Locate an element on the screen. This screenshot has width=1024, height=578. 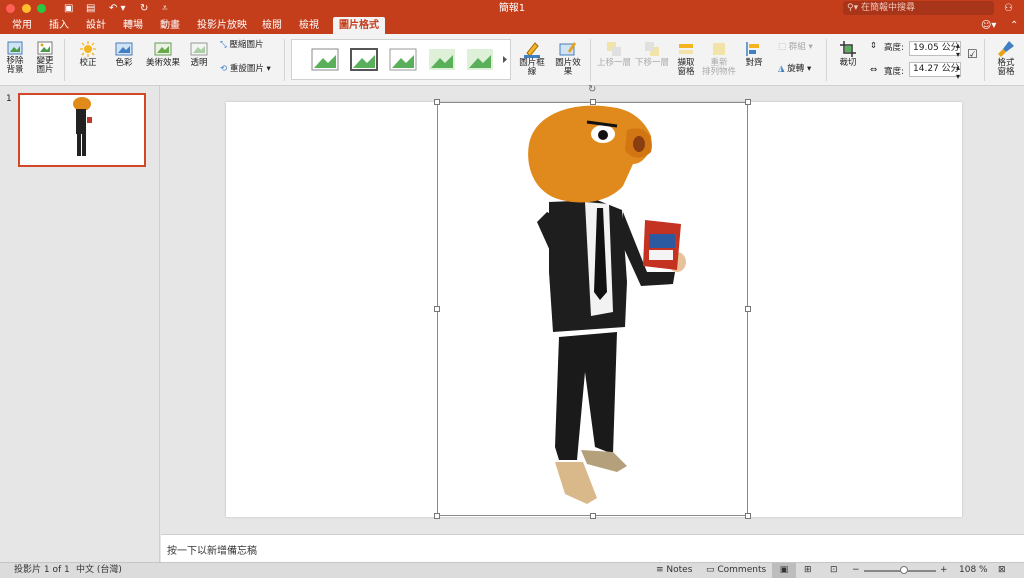
group-button: ⬚ 群組 ▾ is located at coordinates (795, 47).